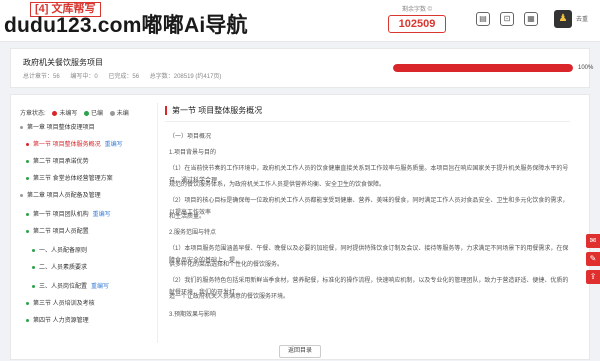 The image size is (600, 361). What do you see at coordinates (593, 277) in the screenshot?
I see `upload-icon: ⇪` at bounding box center [593, 277].